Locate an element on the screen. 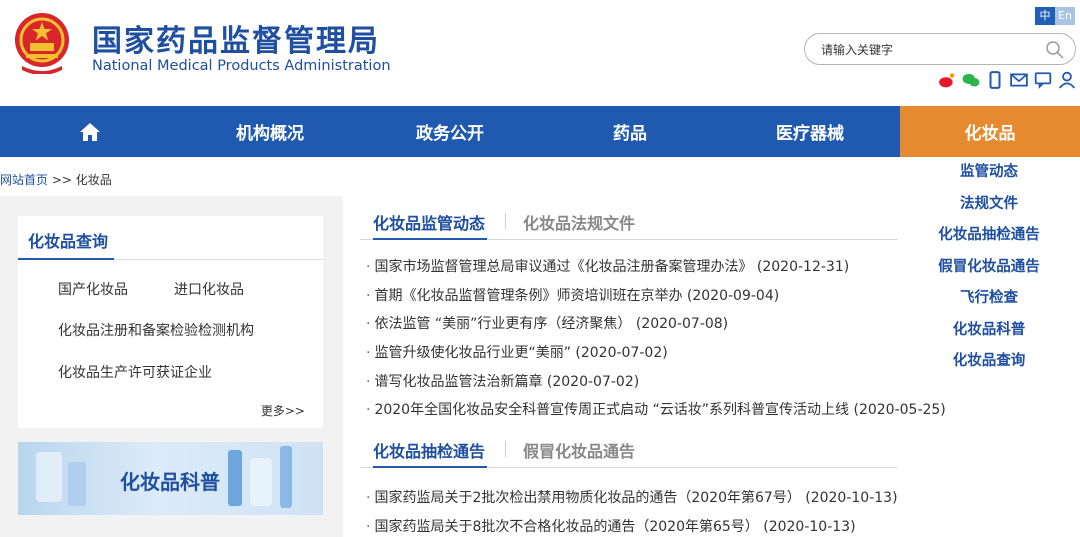 Image resolution: width=1080 pixels, height=537 pixels. more-link: 更多>> is located at coordinates (283, 410).